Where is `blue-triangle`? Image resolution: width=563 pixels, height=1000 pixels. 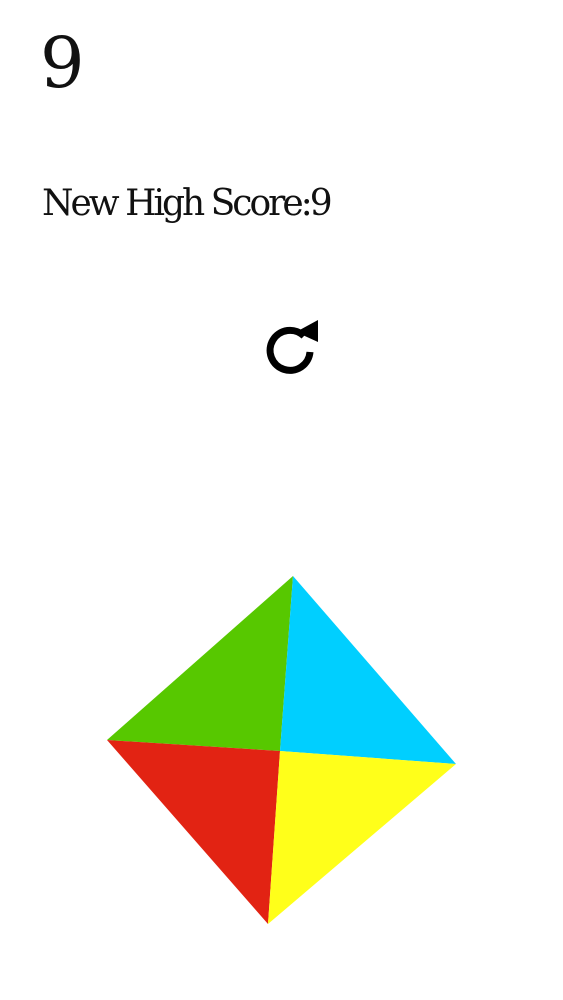
blue-triangle is located at coordinates (368, 670).